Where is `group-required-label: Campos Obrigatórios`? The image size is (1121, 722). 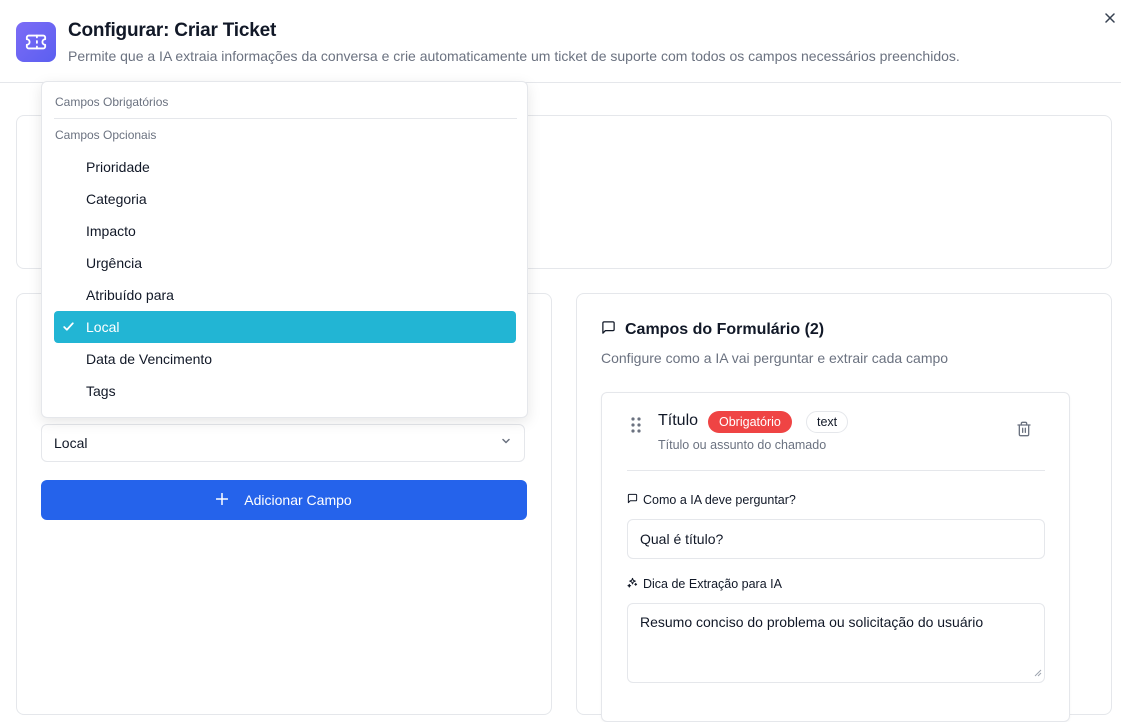
group-required-label: Campos Obrigatórios is located at coordinates (112, 102).